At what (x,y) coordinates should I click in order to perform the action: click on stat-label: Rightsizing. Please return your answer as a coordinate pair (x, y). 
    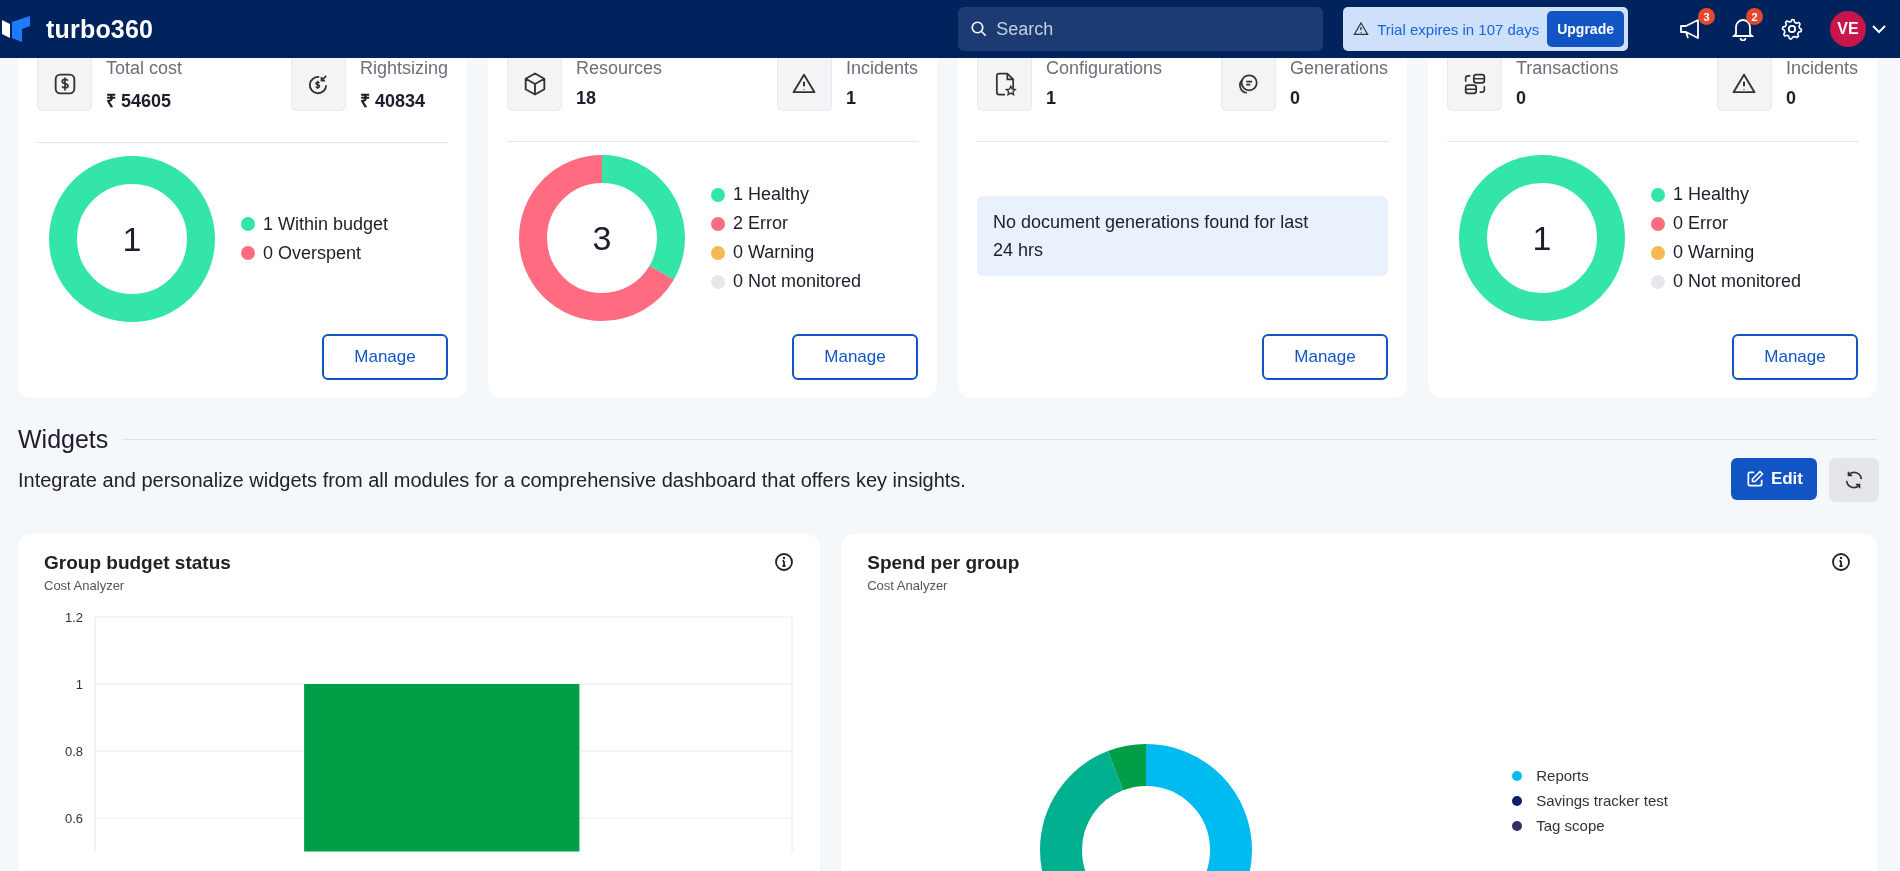
    Looking at the image, I should click on (403, 68).